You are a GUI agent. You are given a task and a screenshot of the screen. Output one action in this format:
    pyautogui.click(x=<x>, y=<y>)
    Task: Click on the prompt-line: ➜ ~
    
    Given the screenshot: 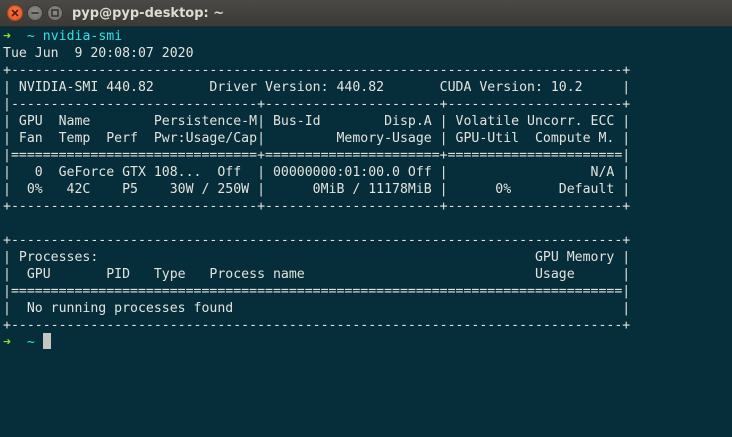 What is the action you would take?
    pyautogui.click(x=27, y=341)
    